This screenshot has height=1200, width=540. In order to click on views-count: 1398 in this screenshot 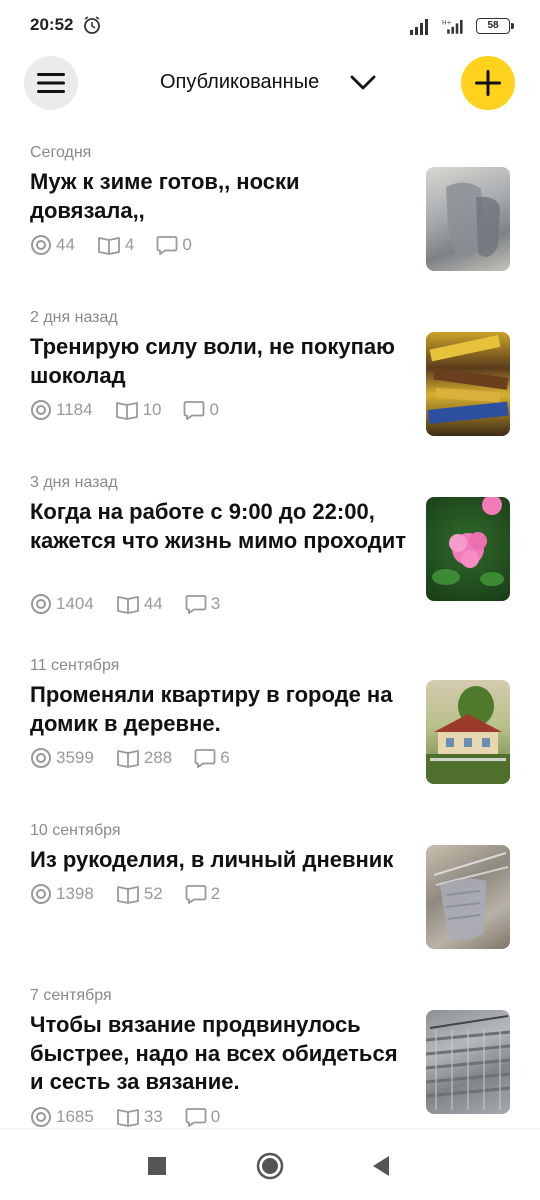, I will do `click(75, 893)`.